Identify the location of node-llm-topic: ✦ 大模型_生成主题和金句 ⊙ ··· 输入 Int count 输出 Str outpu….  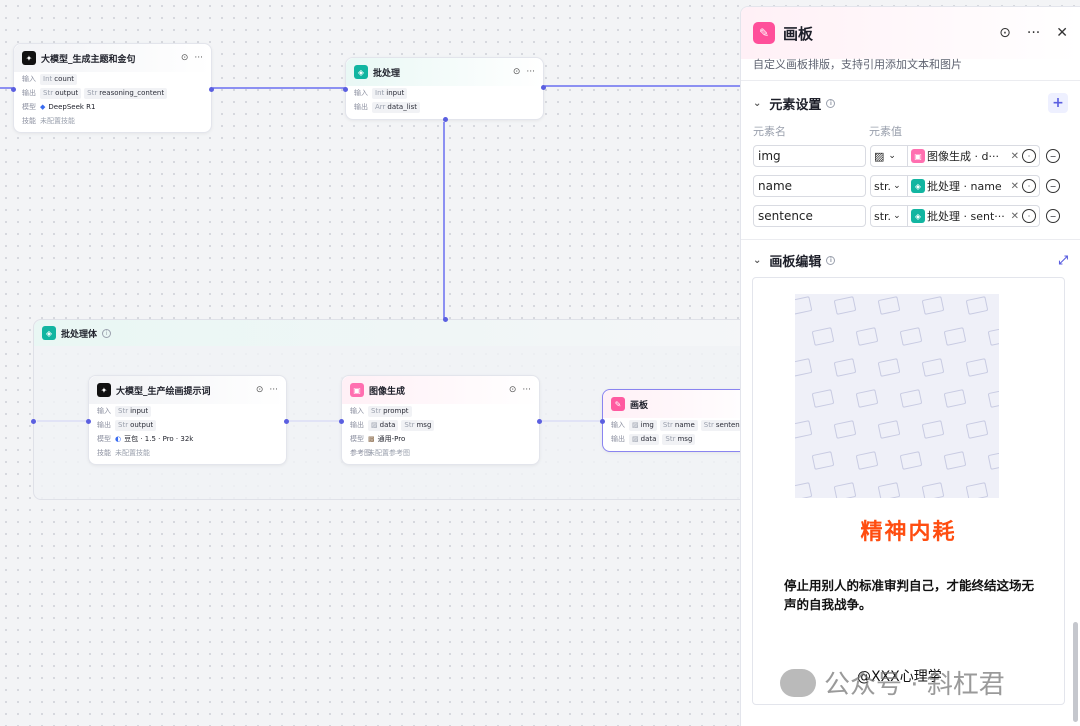
(112, 88).